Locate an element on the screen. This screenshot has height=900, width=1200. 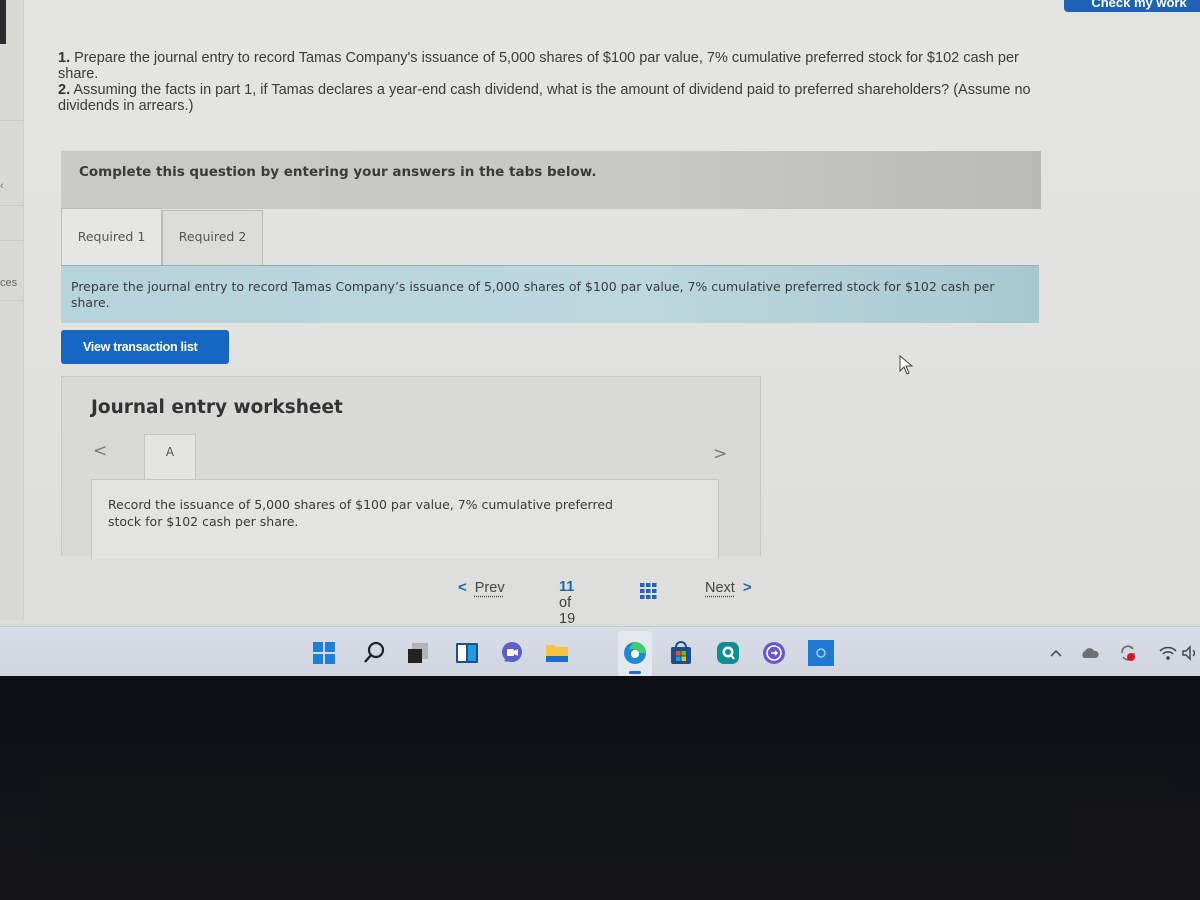
prev-label: Prev is located at coordinates (489, 588).